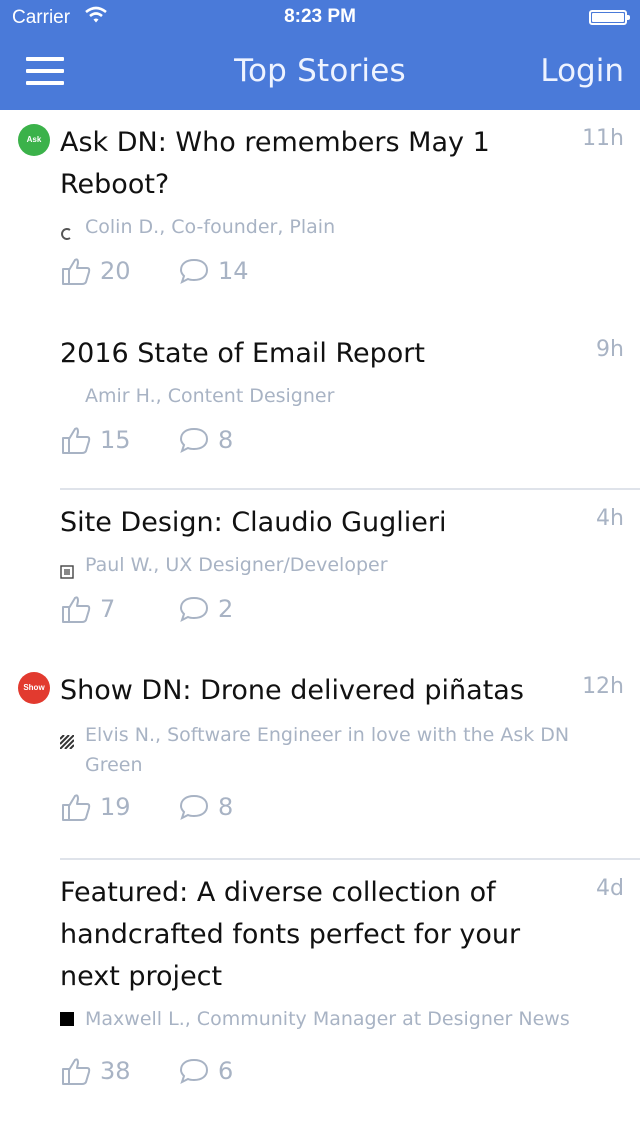 This screenshot has height=1136, width=640. I want to click on status-bar: Carrier 8:23 PM, so click(320, 18).